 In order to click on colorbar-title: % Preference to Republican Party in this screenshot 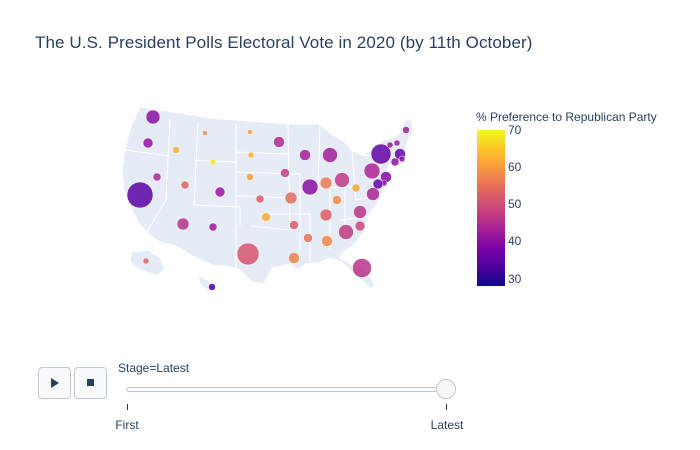, I will do `click(566, 117)`.